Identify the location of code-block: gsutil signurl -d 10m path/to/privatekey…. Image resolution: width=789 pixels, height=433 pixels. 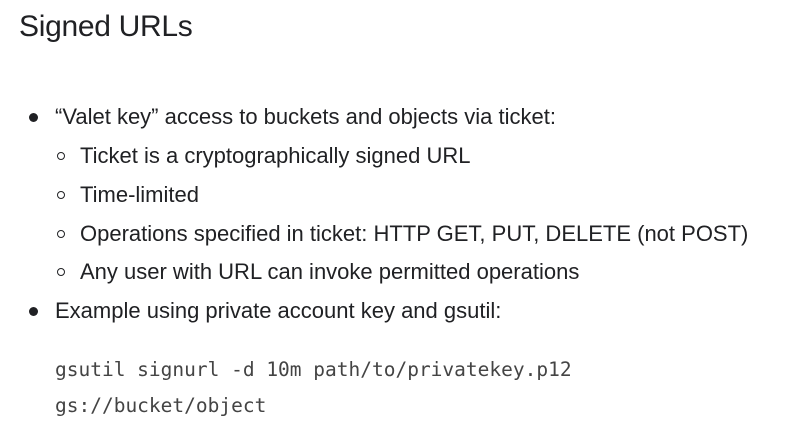
(313, 388).